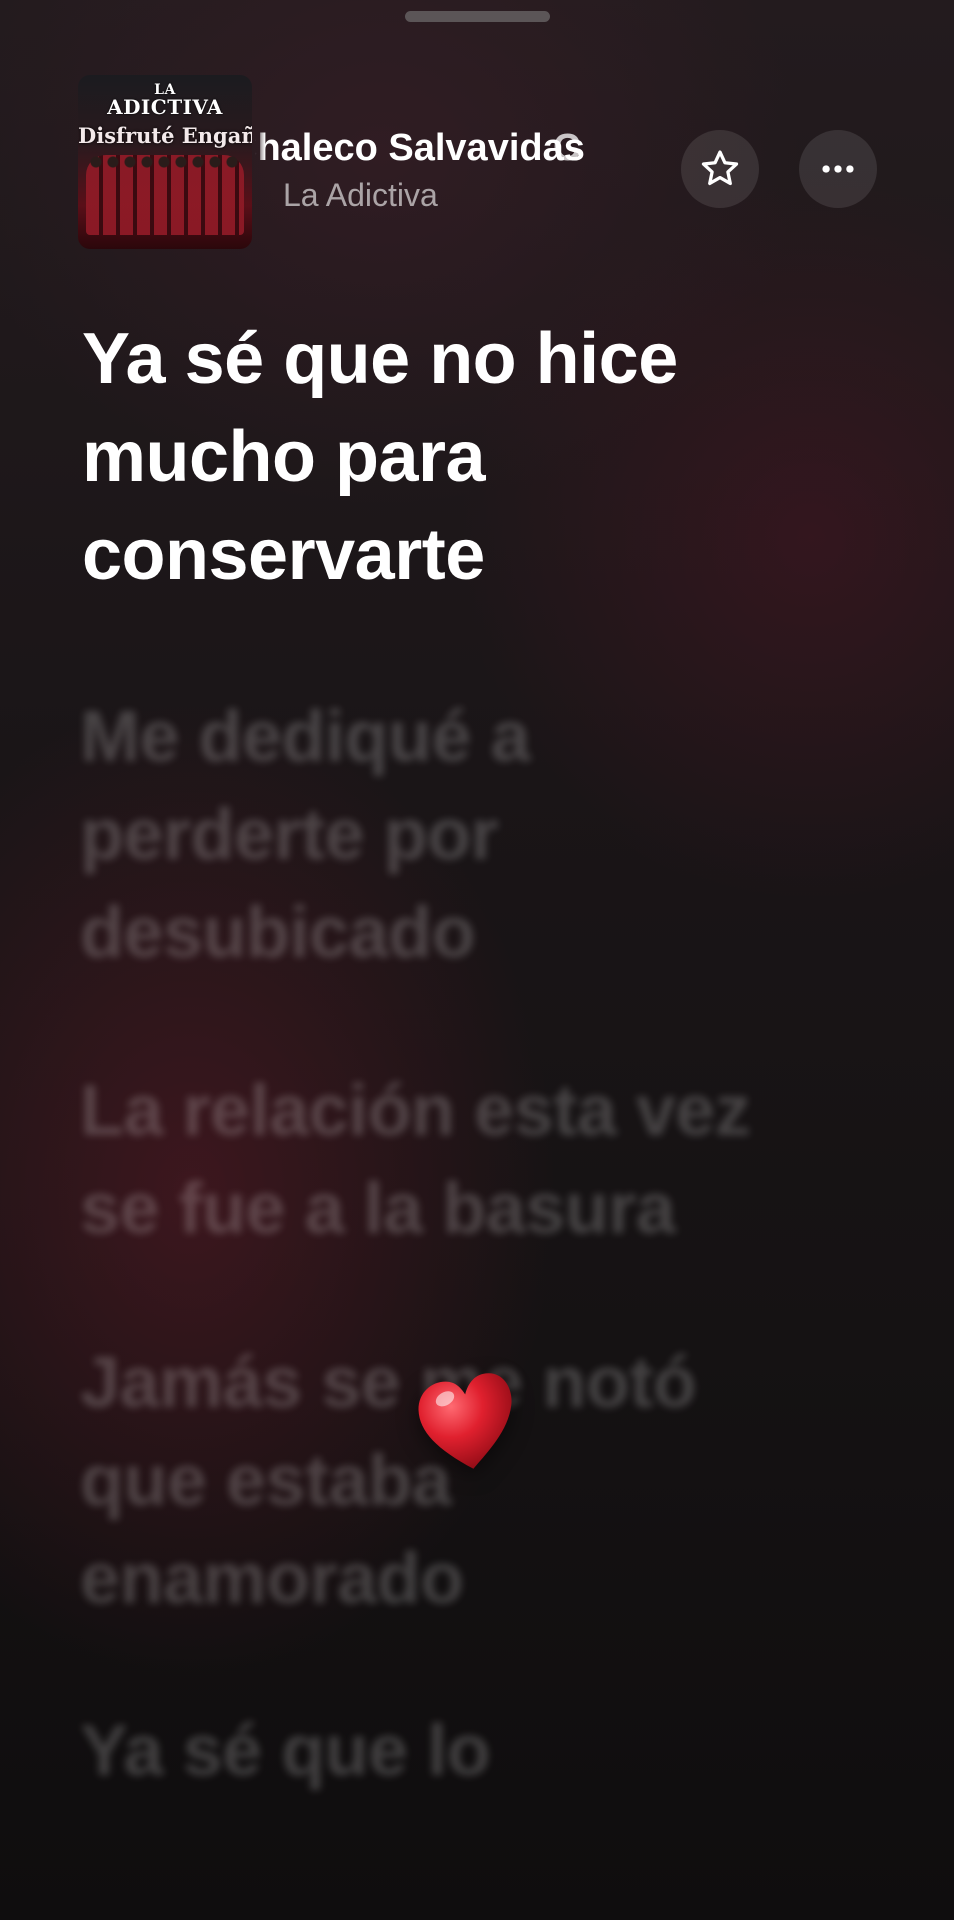 The width and height of the screenshot is (954, 1920). I want to click on album-artwork: LA ADICTIVA Disfruté Engañarte, so click(165, 162).